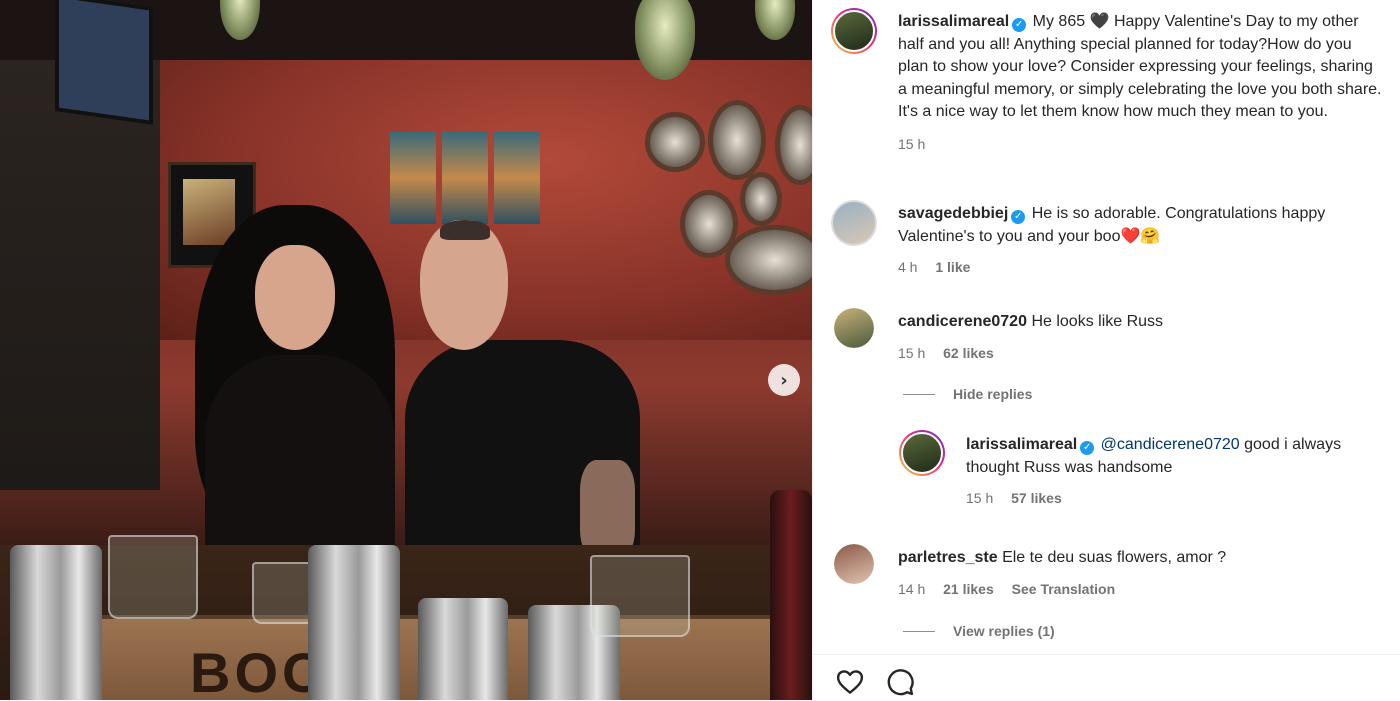 The image size is (1400, 701). Describe the element at coordinates (968, 353) in the screenshot. I see `comment-likes: 62 likes` at that location.